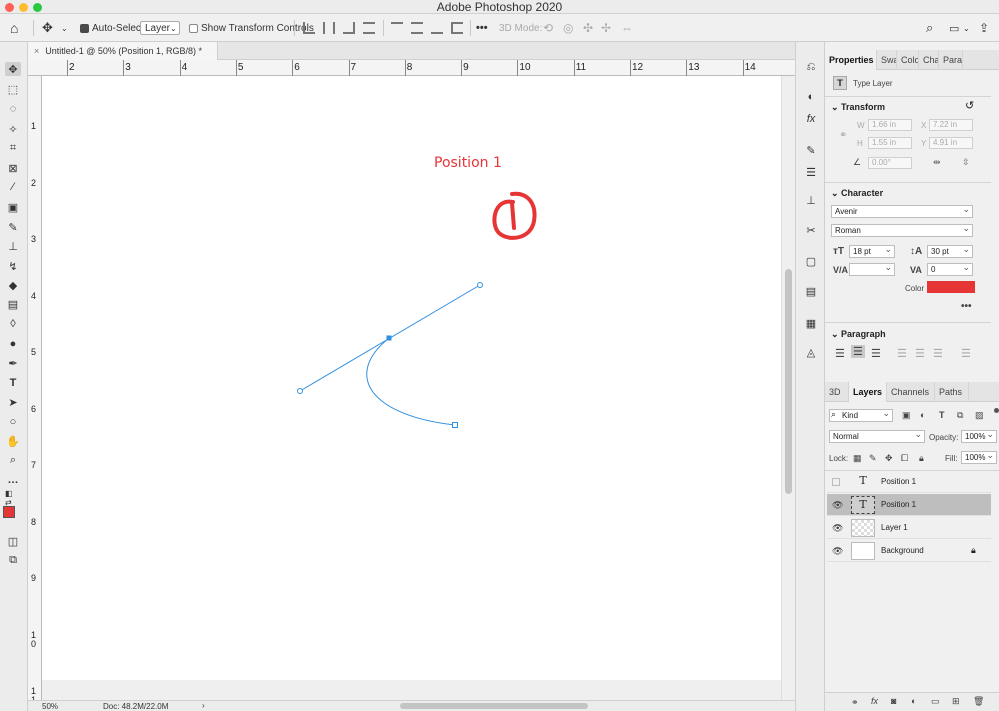 The image size is (999, 711). I want to click on x-field: 7.22 in, so click(951, 125).